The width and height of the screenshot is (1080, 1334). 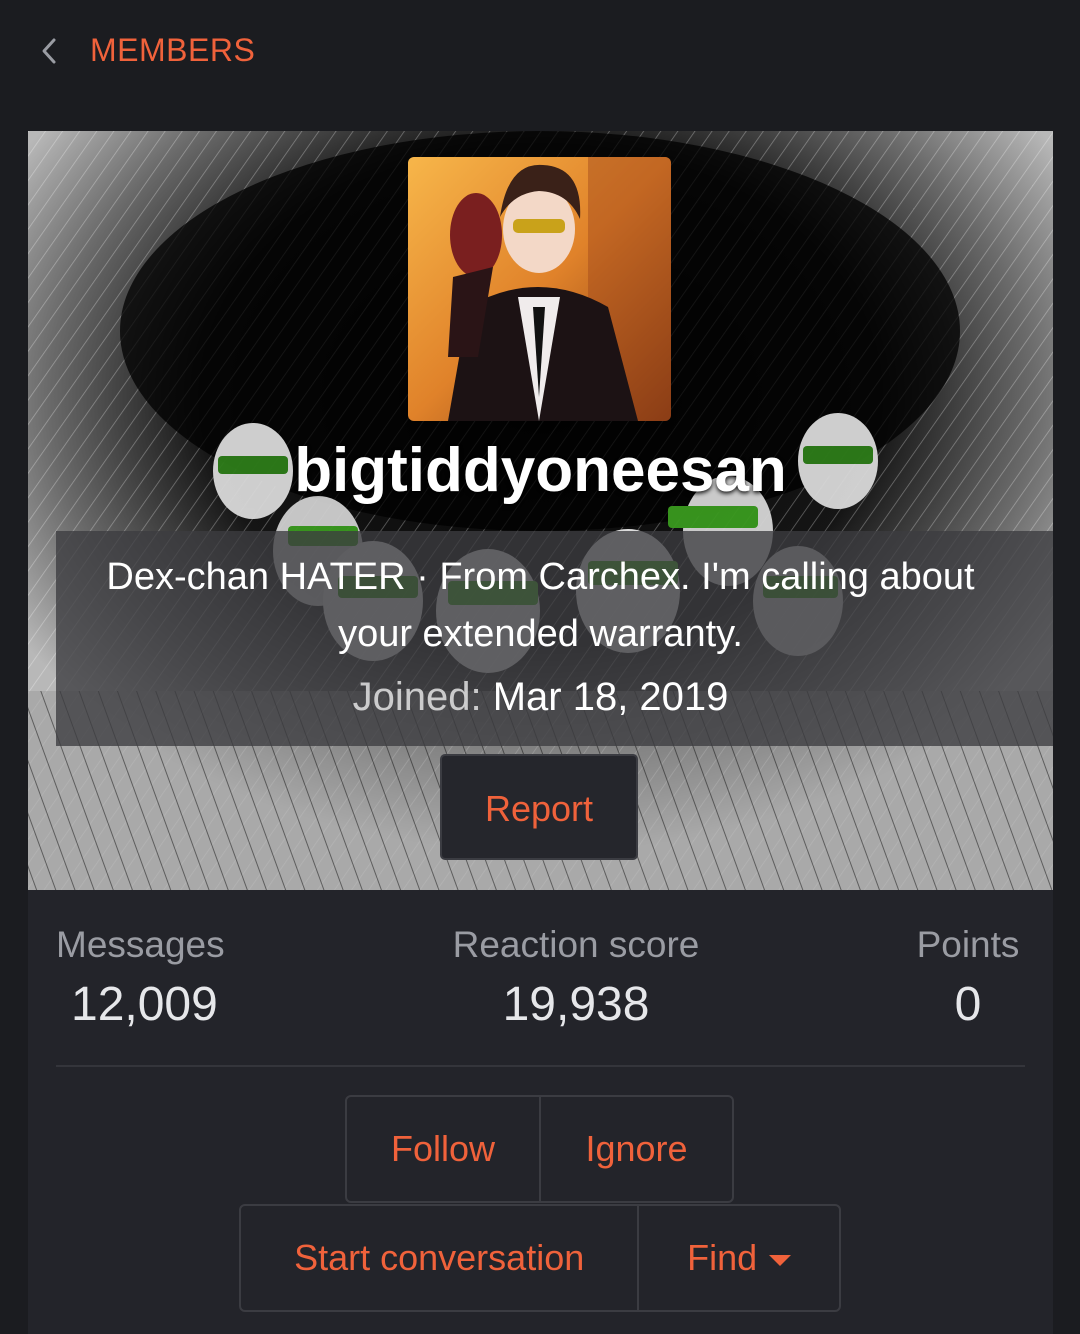 I want to click on avatar, so click(x=539, y=289).